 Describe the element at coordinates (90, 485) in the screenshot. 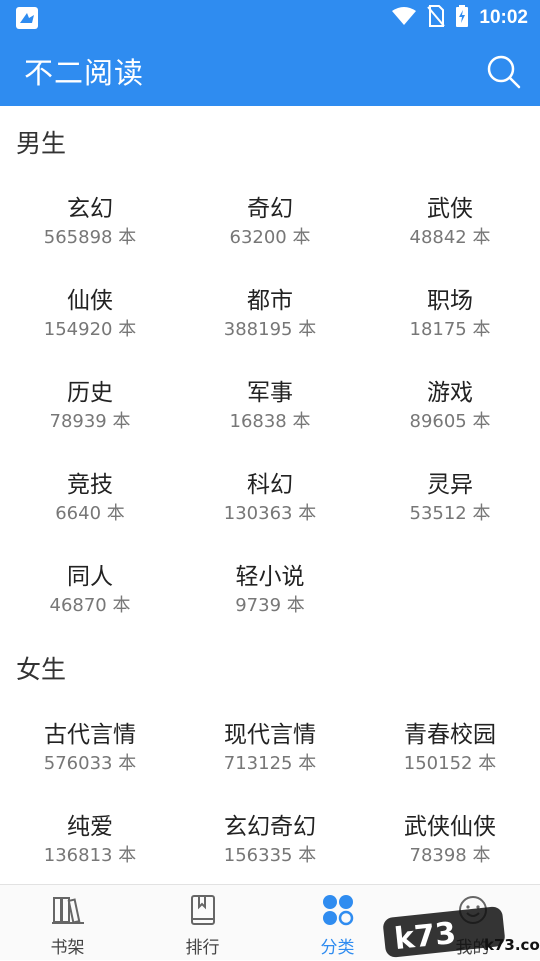

I see `category-name: 竞技` at that location.